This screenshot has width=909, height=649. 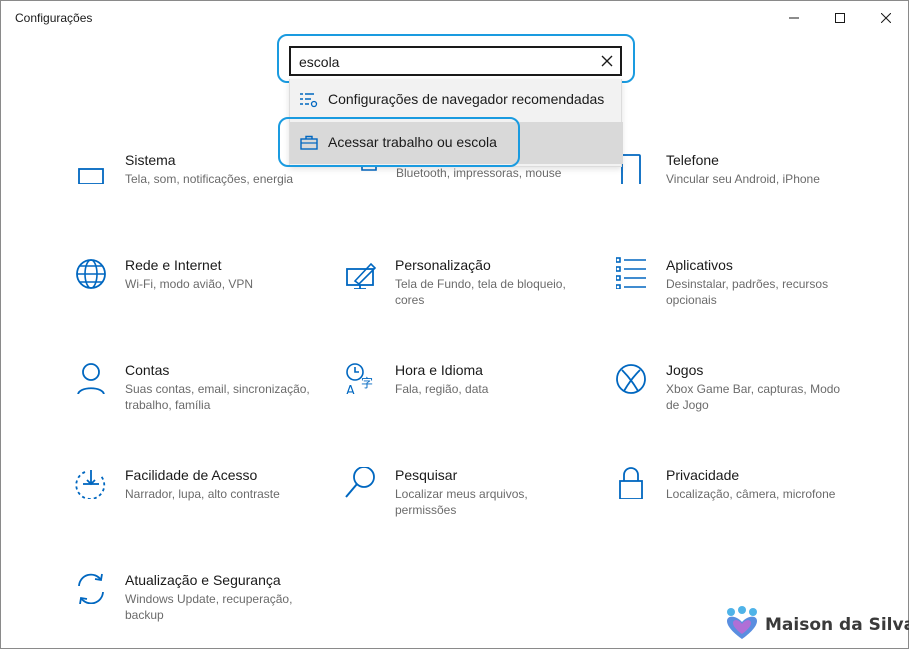 What do you see at coordinates (209, 607) in the screenshot?
I see `category-description: Windows Update, recuperação, backup` at bounding box center [209, 607].